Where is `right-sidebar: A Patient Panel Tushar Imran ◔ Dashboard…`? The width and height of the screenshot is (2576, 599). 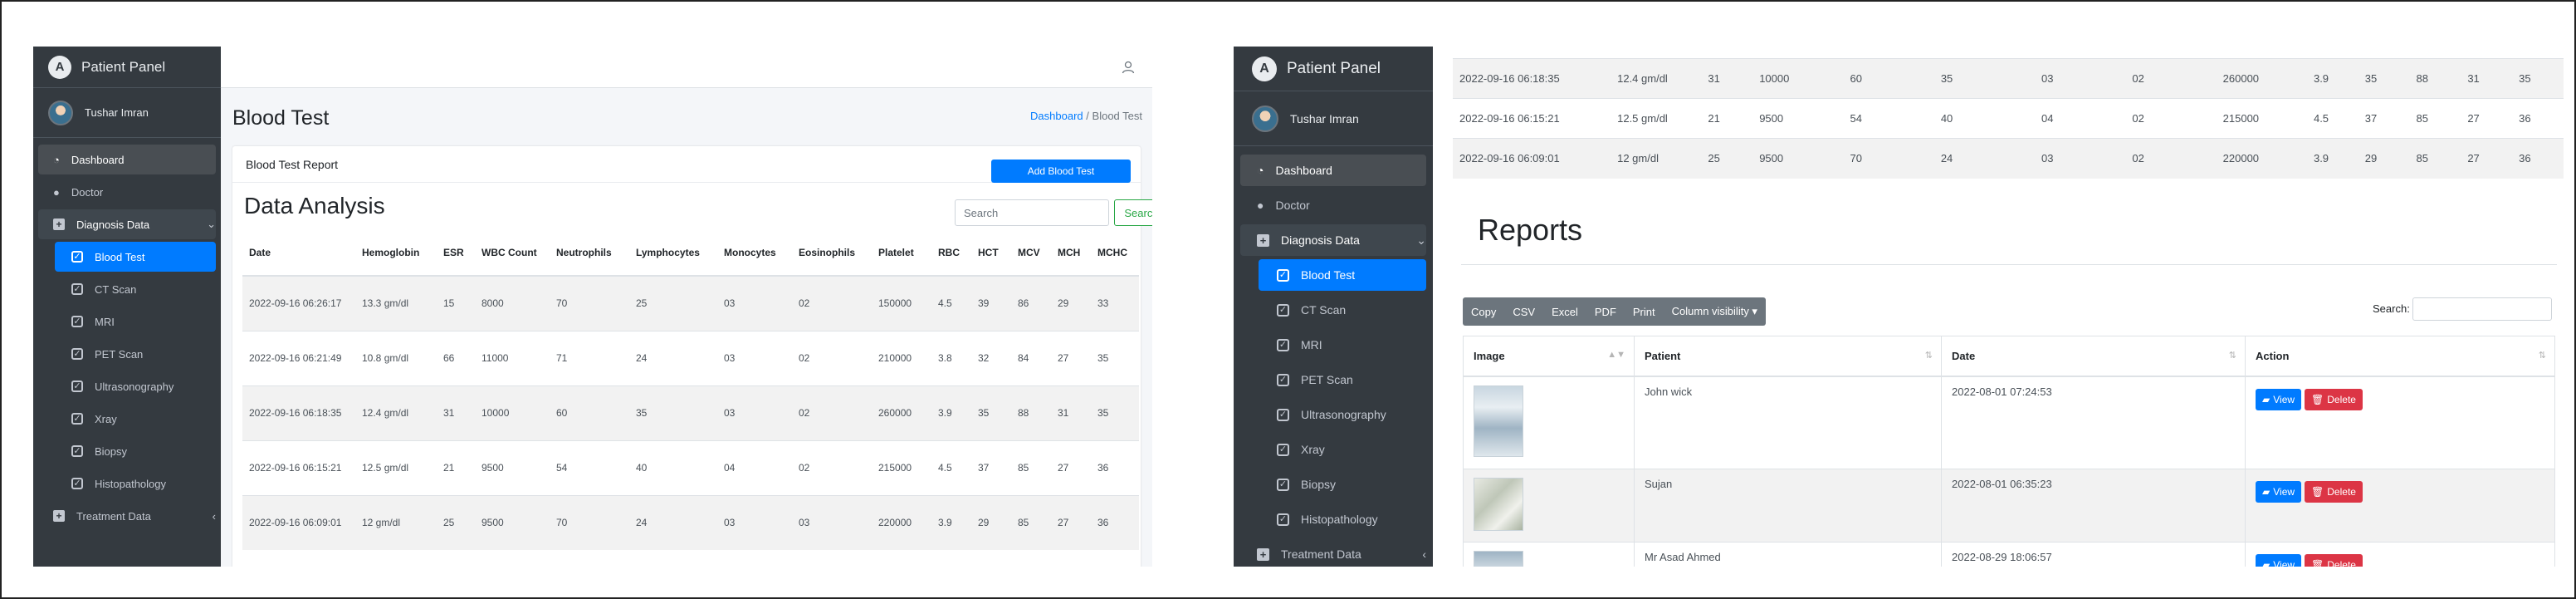 right-sidebar: A Patient Panel Tushar Imran ◔ Dashboard… is located at coordinates (1333, 307).